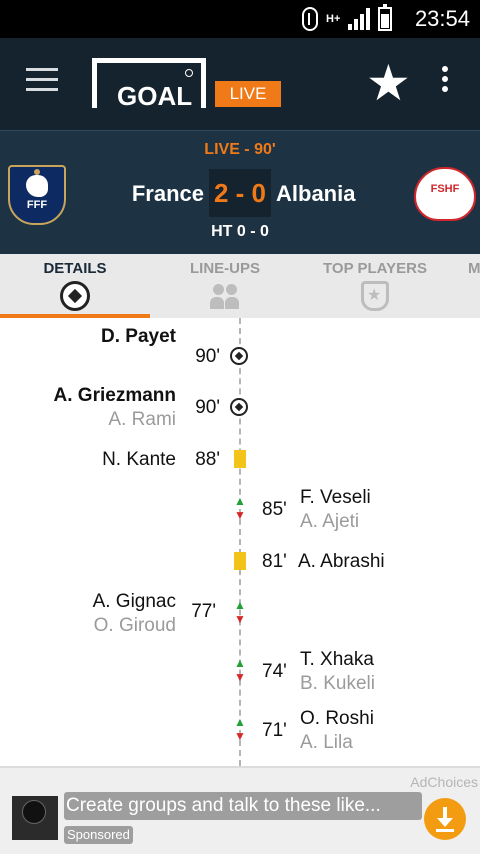 This screenshot has height=854, width=480. Describe the element at coordinates (240, 19) in the screenshot. I see `status-bar: H+ 23:54` at that location.